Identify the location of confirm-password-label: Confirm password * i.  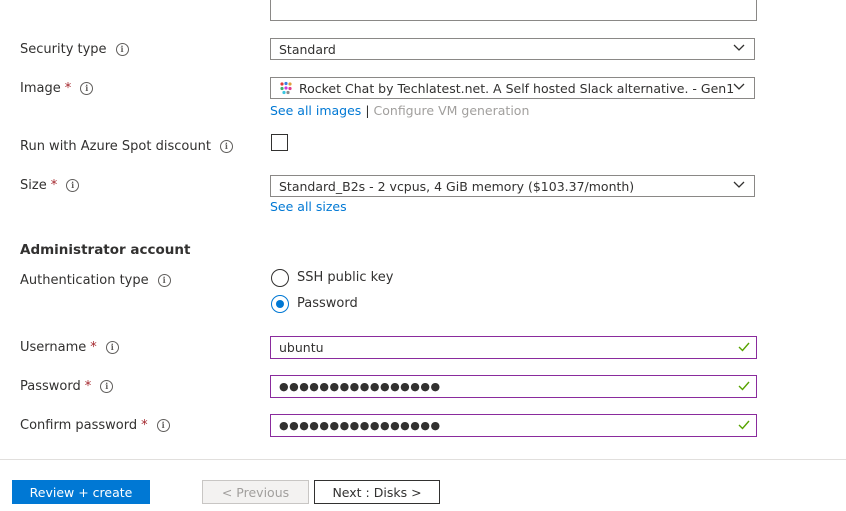
(95, 425).